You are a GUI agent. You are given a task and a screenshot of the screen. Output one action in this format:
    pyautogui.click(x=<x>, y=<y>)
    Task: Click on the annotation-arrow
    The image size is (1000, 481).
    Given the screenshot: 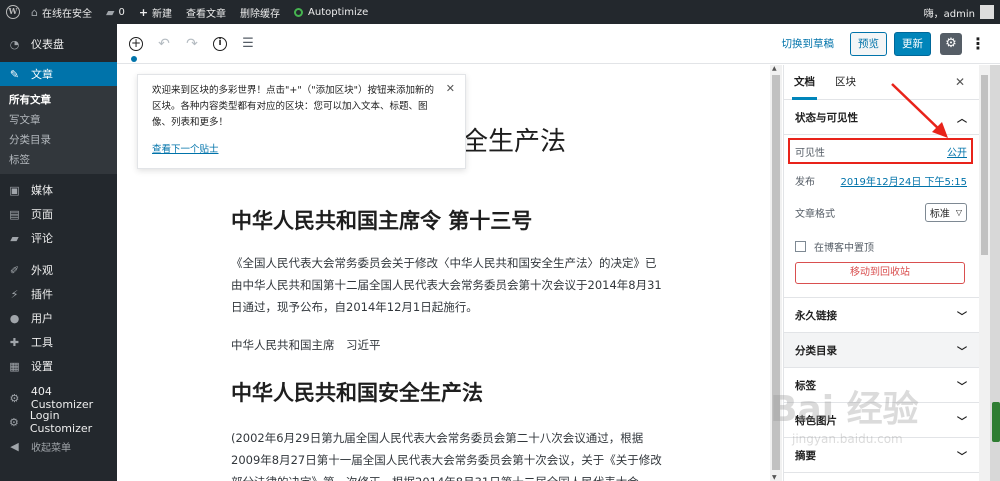 What is the action you would take?
    pyautogui.click(x=919, y=110)
    